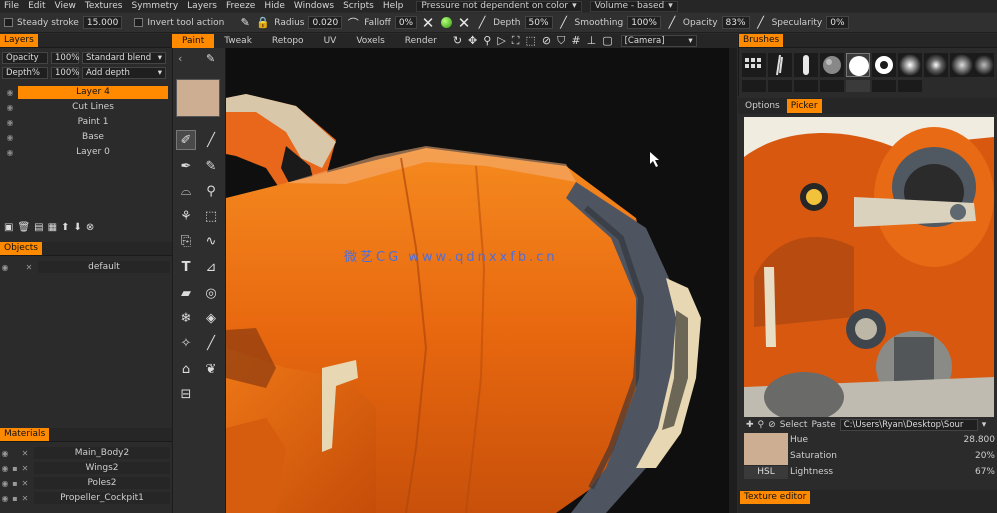 The image size is (997, 513). I want to click on lock-icon: 🔒, so click(263, 23).